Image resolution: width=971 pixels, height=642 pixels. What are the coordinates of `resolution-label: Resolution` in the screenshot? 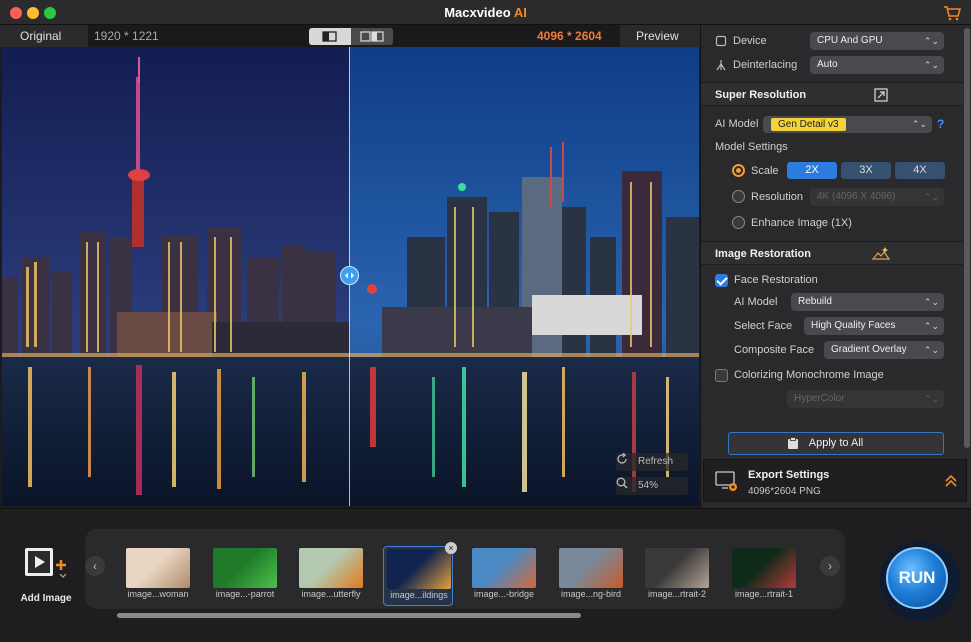 It's located at (777, 197).